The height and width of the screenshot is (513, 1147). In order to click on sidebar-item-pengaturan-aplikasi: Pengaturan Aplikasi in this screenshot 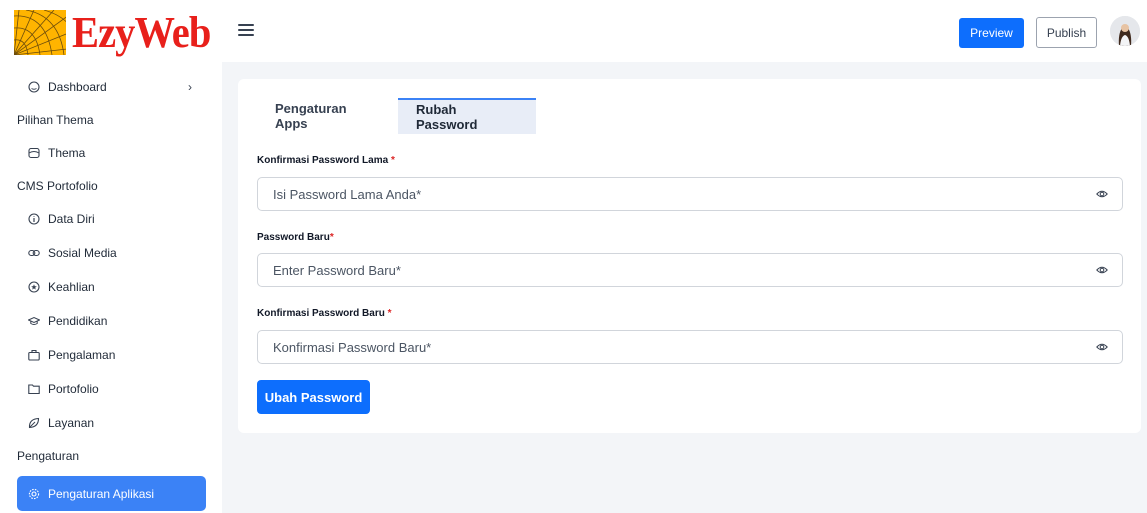, I will do `click(111, 493)`.